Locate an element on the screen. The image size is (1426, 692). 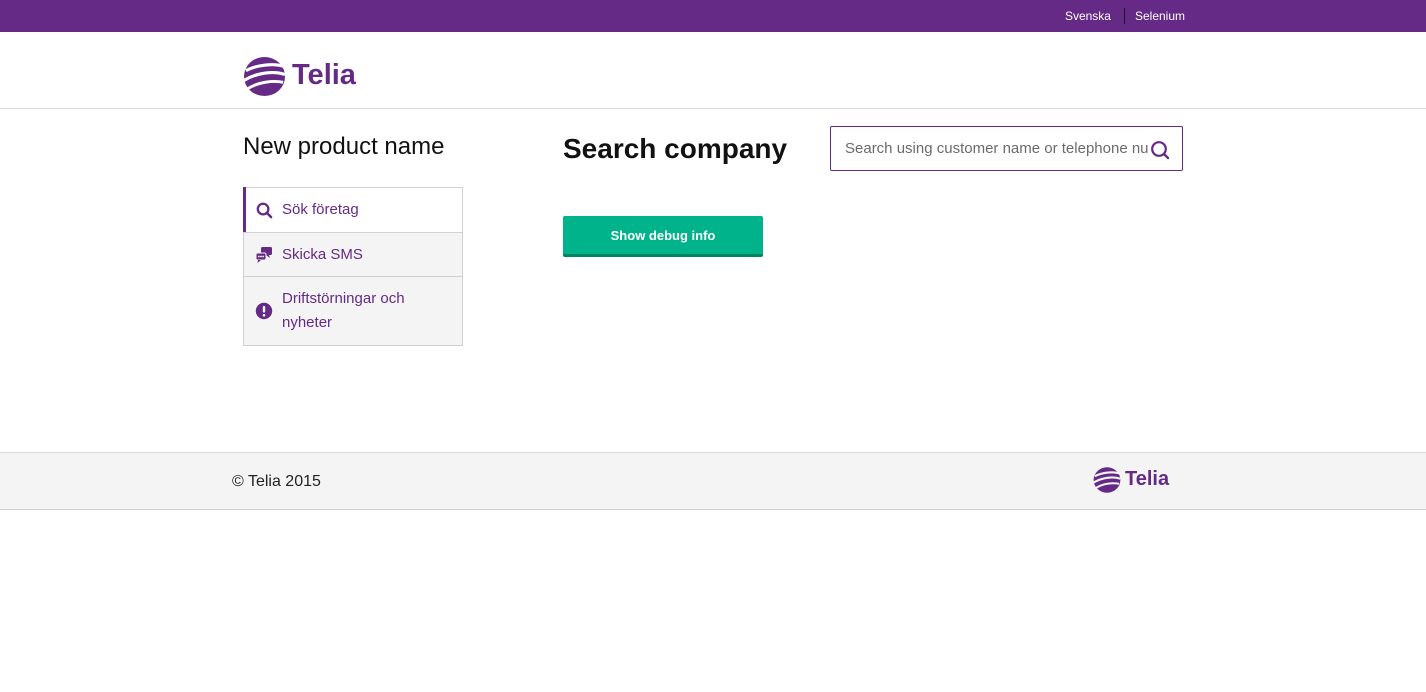
telia-logo-text: Telia is located at coordinates (324, 75).